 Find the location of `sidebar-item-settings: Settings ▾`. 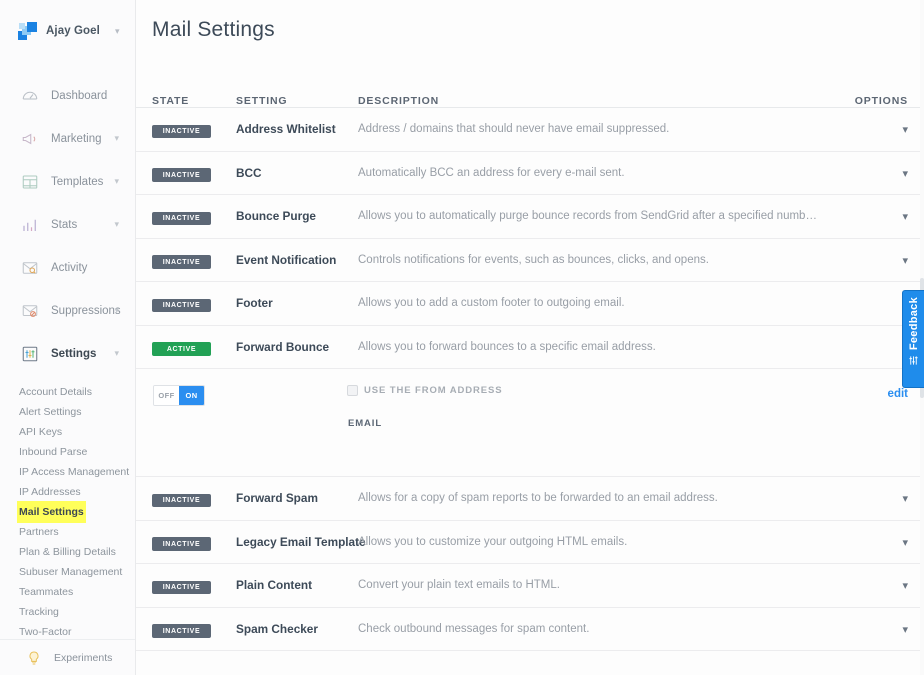

sidebar-item-settings: Settings ▾ is located at coordinates (67, 353).